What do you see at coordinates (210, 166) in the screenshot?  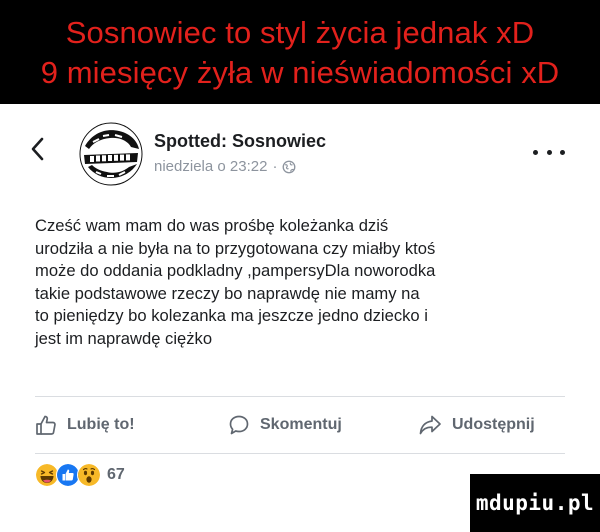 I see `post-timestamp: niedziela o 23:22` at bounding box center [210, 166].